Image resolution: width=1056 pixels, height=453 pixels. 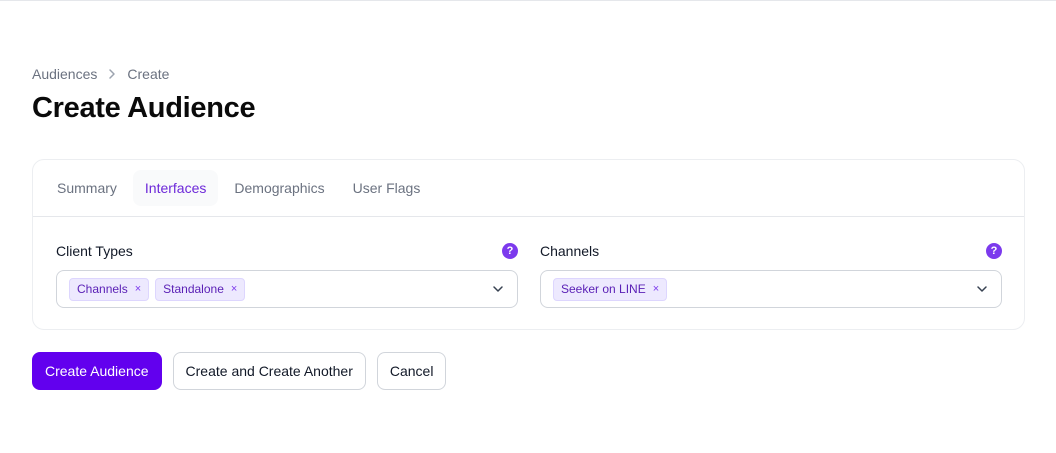 I want to click on client-types-field: Client Types ? Channels × Standalone ×, so click(x=287, y=274).